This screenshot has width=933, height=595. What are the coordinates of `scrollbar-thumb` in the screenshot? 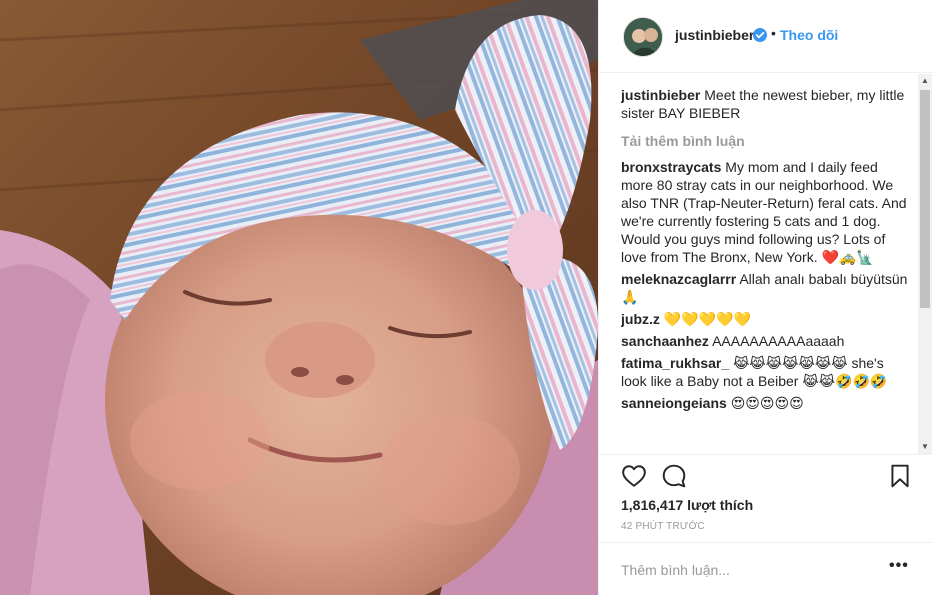 It's located at (925, 199).